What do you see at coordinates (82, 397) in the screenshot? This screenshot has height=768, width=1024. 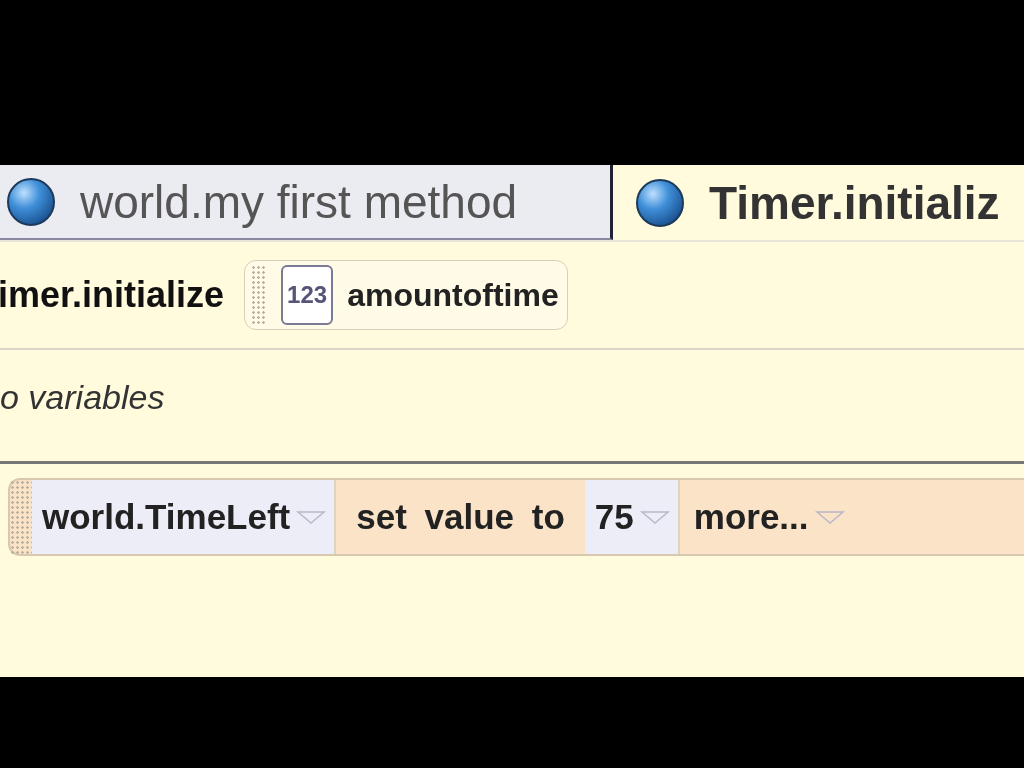 I see `variables-note: o variables` at bounding box center [82, 397].